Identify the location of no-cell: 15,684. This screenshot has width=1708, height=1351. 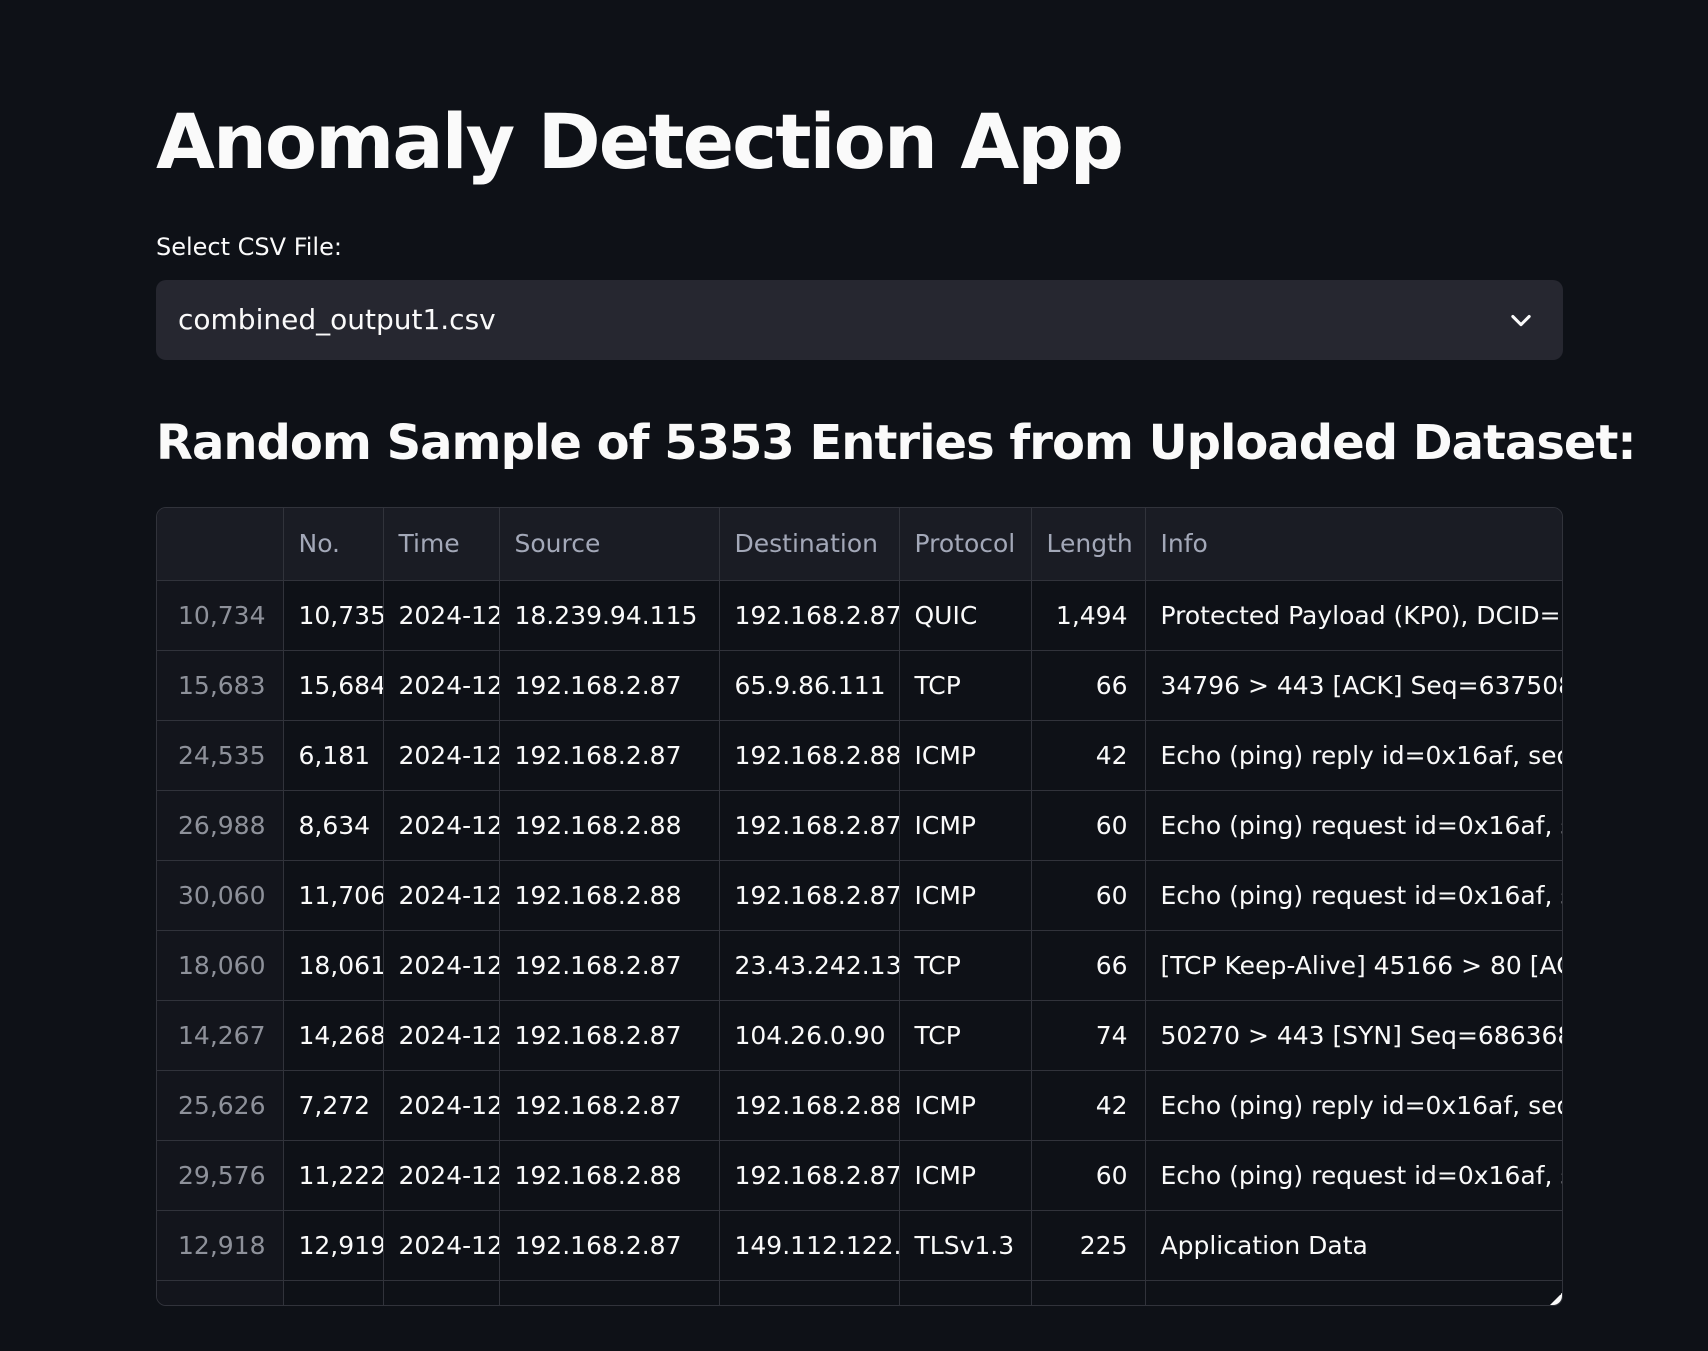
(333, 685).